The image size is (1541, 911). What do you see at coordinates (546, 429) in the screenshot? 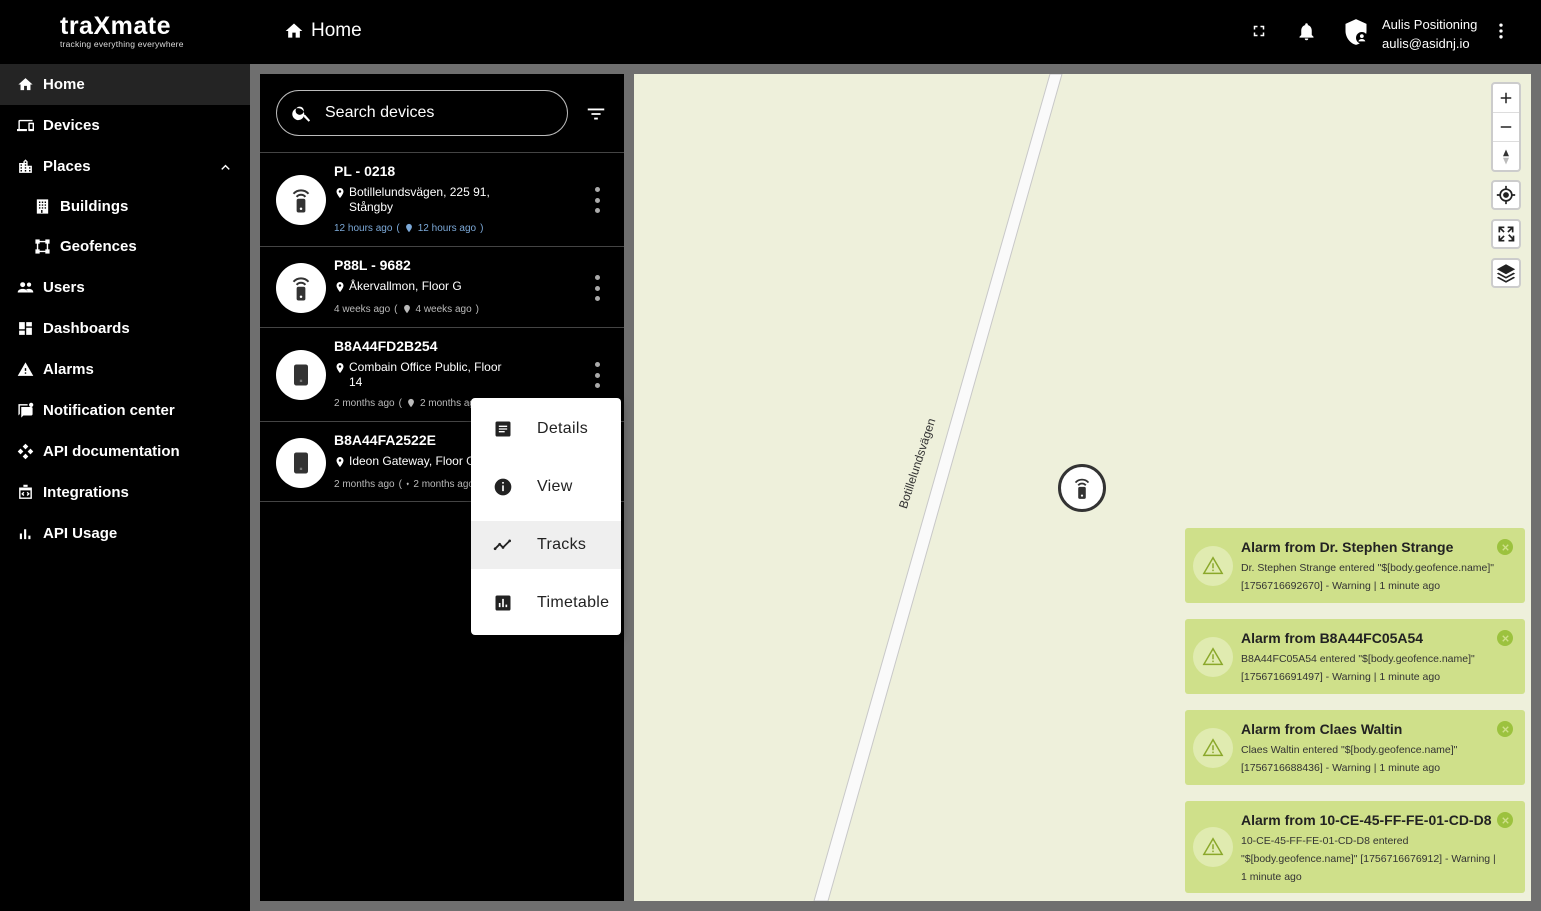
I see `menu-item-details: Details` at bounding box center [546, 429].